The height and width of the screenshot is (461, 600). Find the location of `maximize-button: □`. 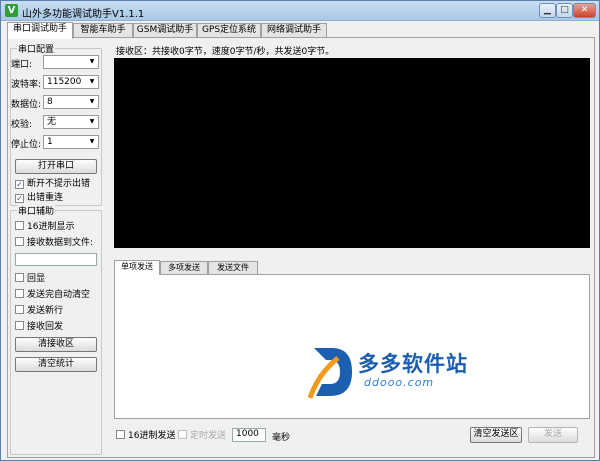

maximize-button: □ is located at coordinates (564, 10).